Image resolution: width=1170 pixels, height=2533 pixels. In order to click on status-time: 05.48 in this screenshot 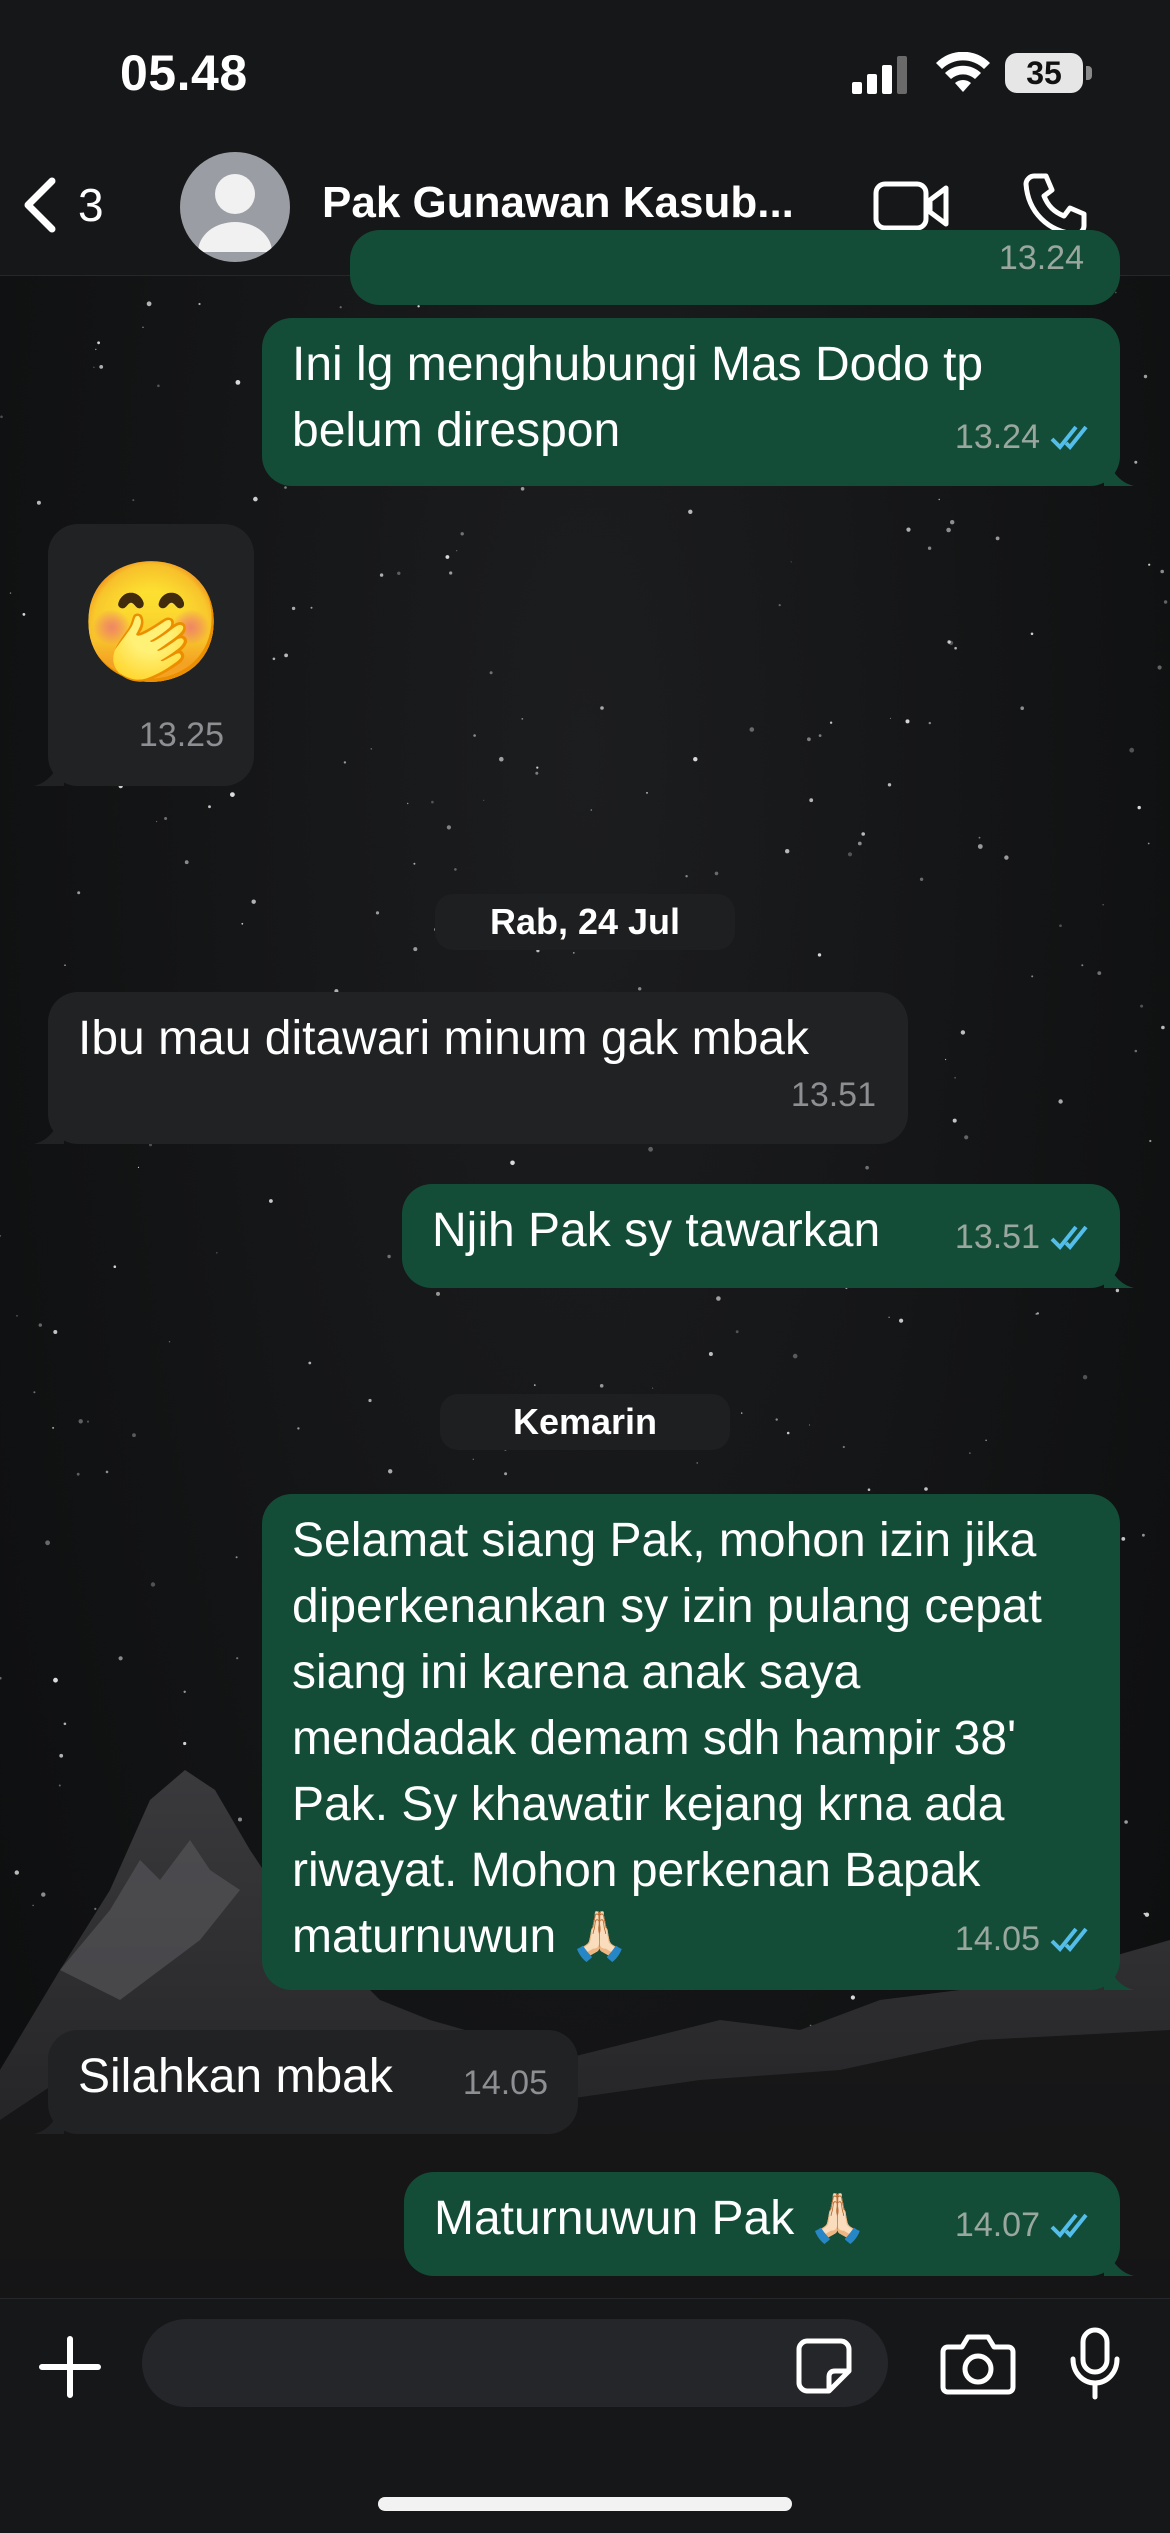, I will do `click(184, 73)`.